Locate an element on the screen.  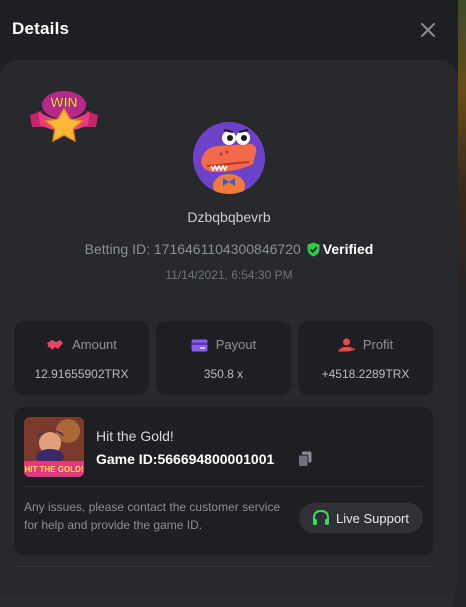
stat-amount-label: Amount is located at coordinates (94, 344).